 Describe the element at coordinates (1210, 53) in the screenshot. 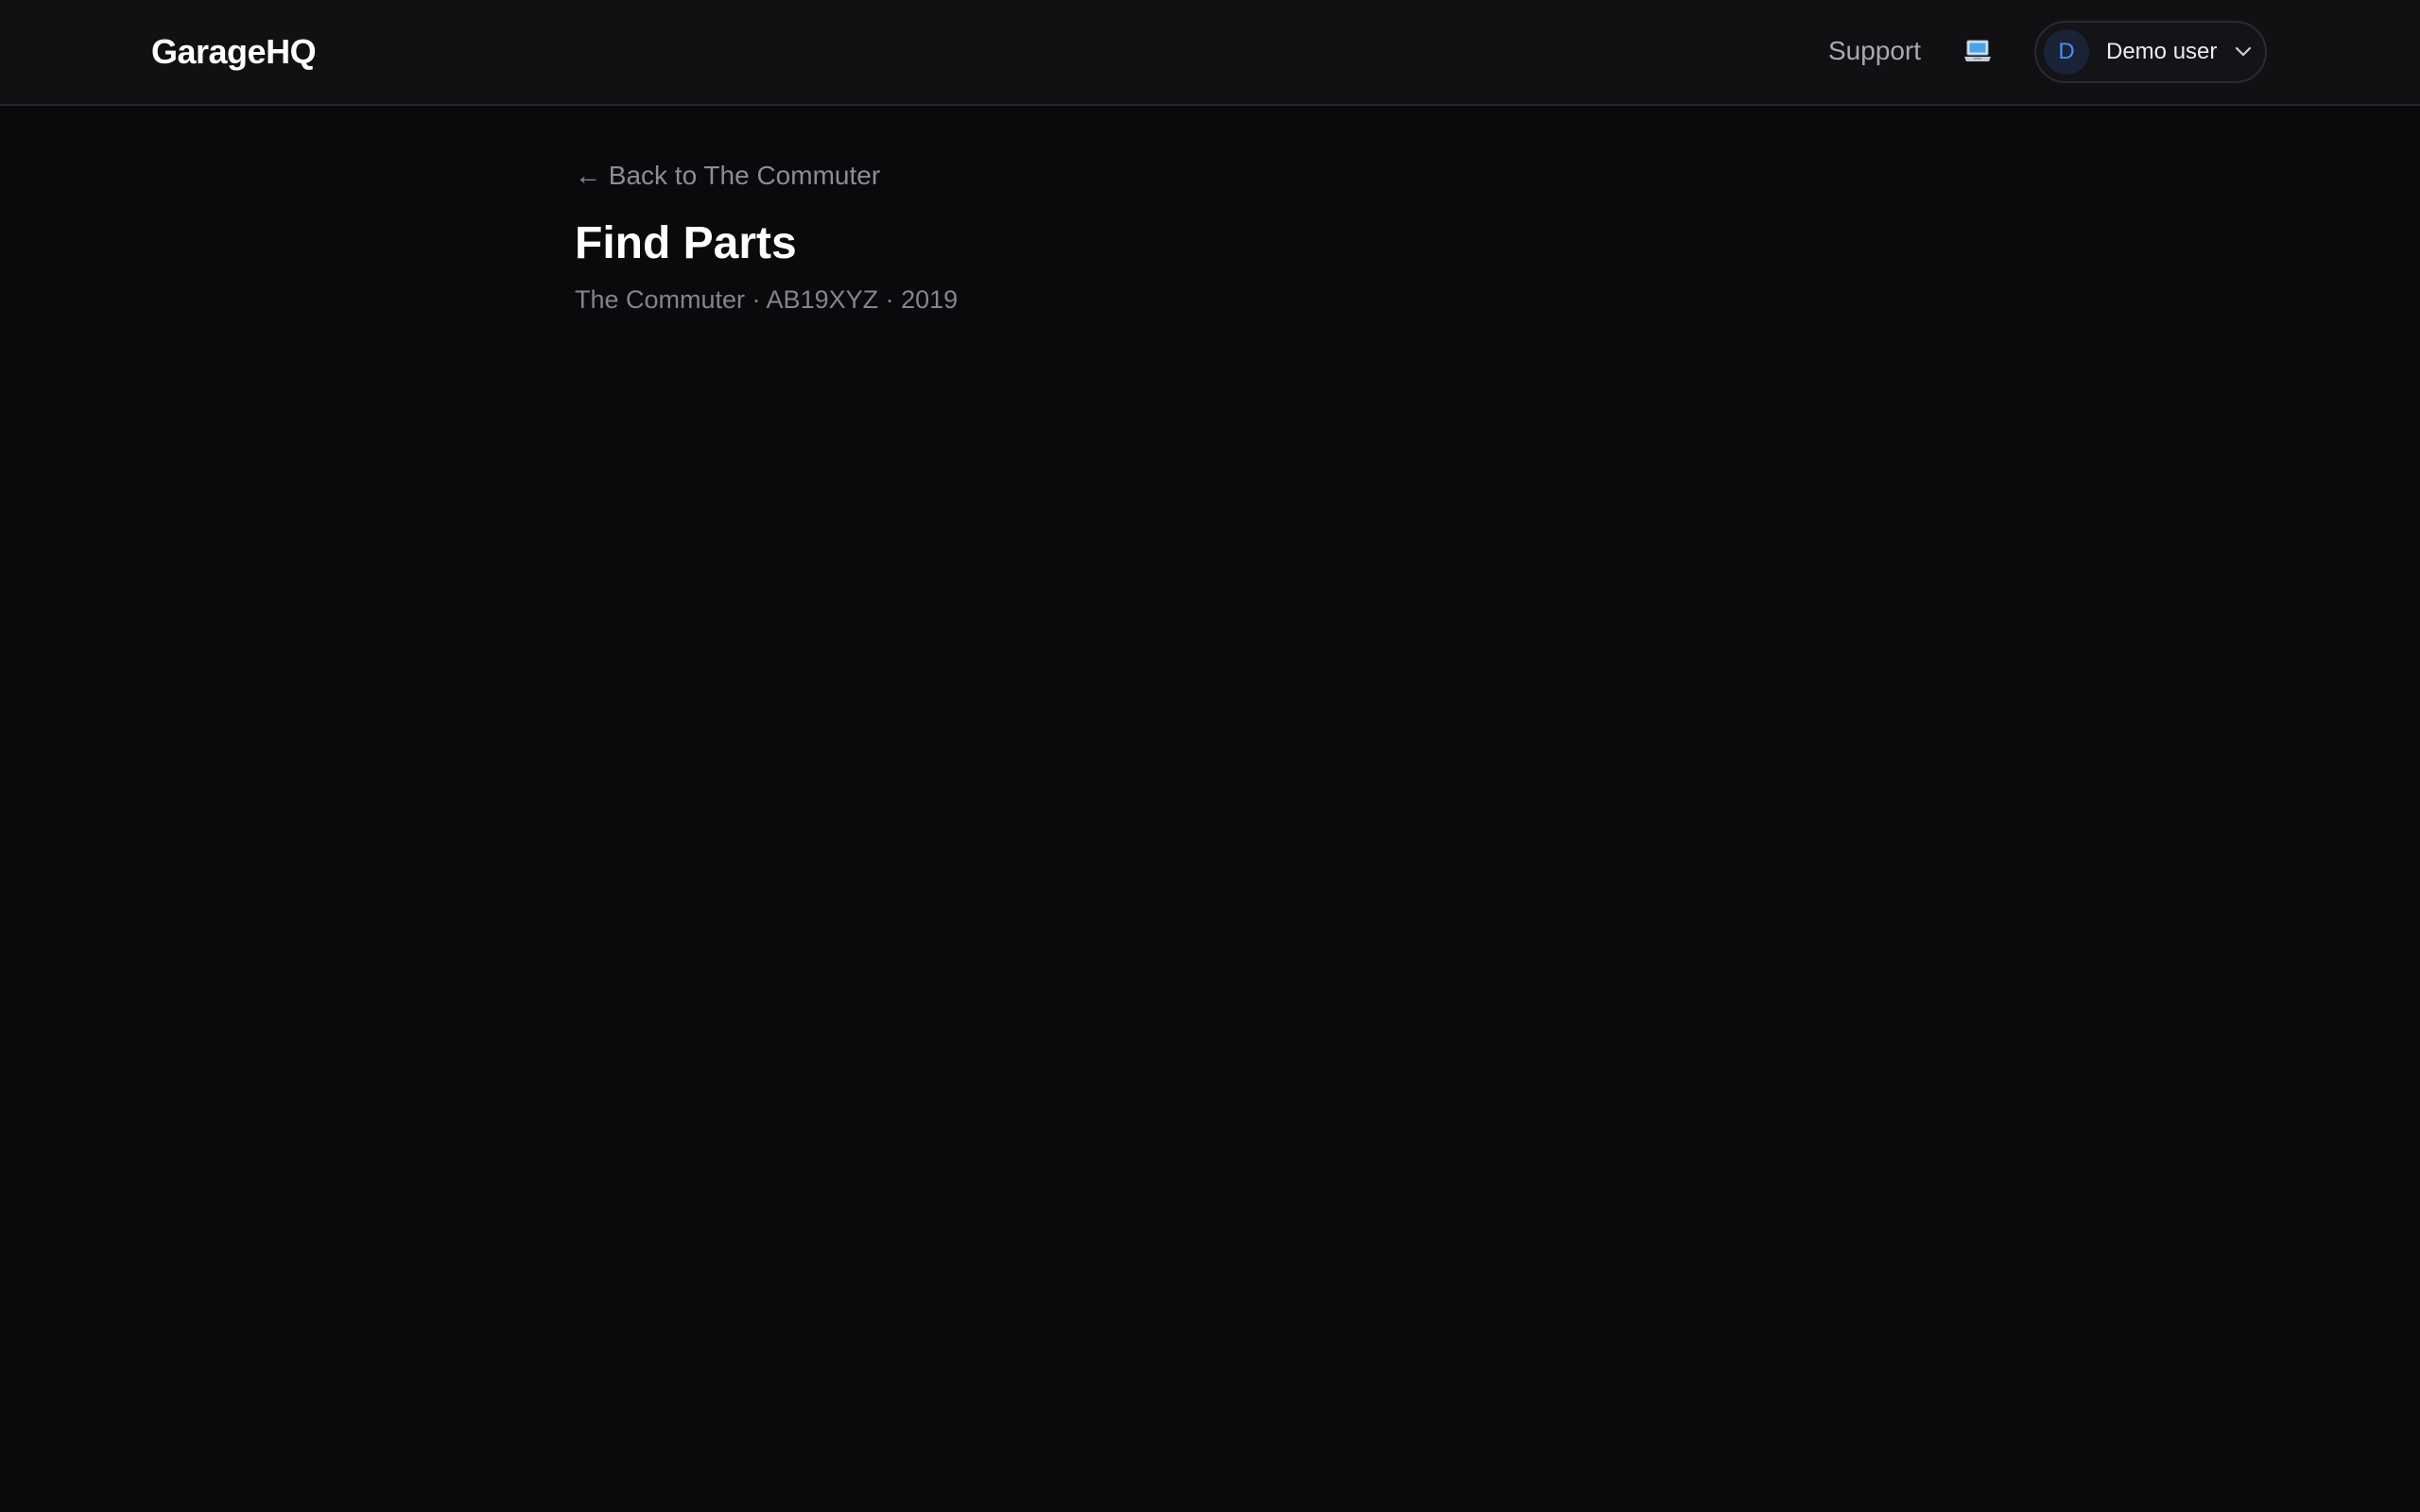

I see `top-navigation-bar: GarageHQ Support D Demo user` at that location.